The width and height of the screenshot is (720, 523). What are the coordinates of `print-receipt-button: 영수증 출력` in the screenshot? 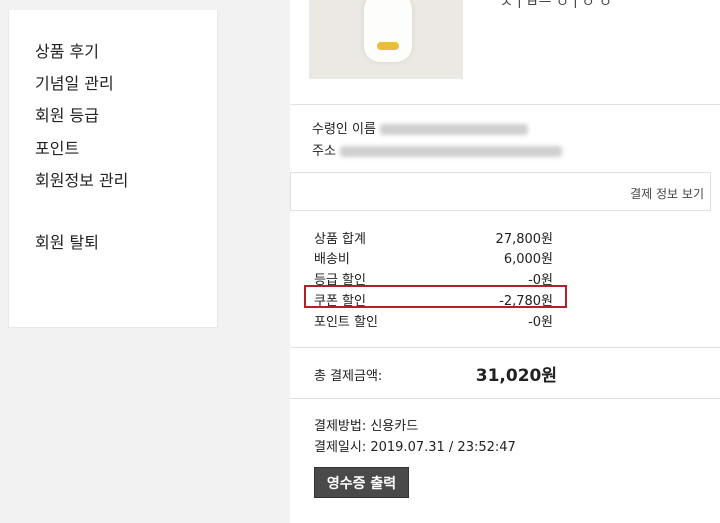 It's located at (361, 482).